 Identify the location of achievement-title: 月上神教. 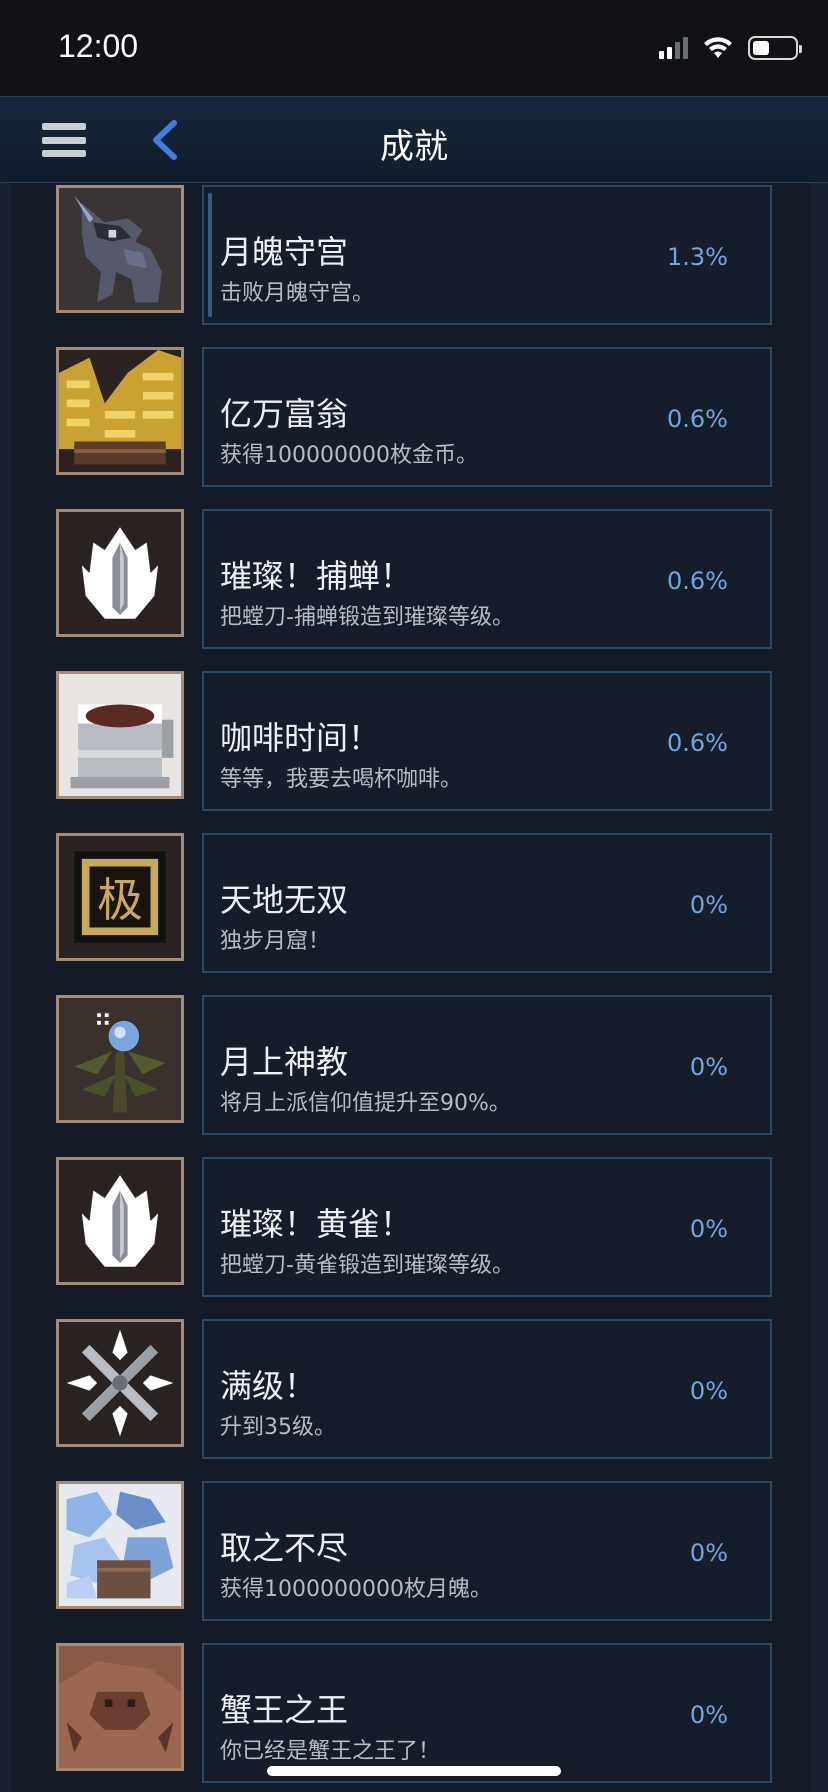
(284, 1062).